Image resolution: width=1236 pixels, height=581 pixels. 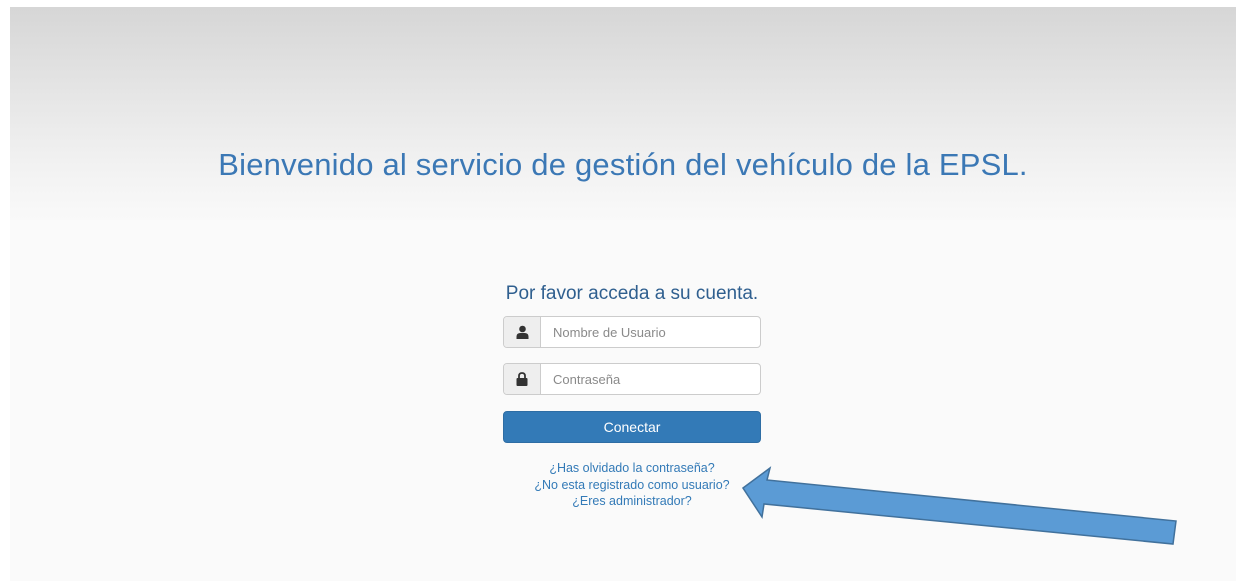 What do you see at coordinates (632, 468) in the screenshot?
I see `forgot-password-link: ¿Has olvidado la contraseña?` at bounding box center [632, 468].